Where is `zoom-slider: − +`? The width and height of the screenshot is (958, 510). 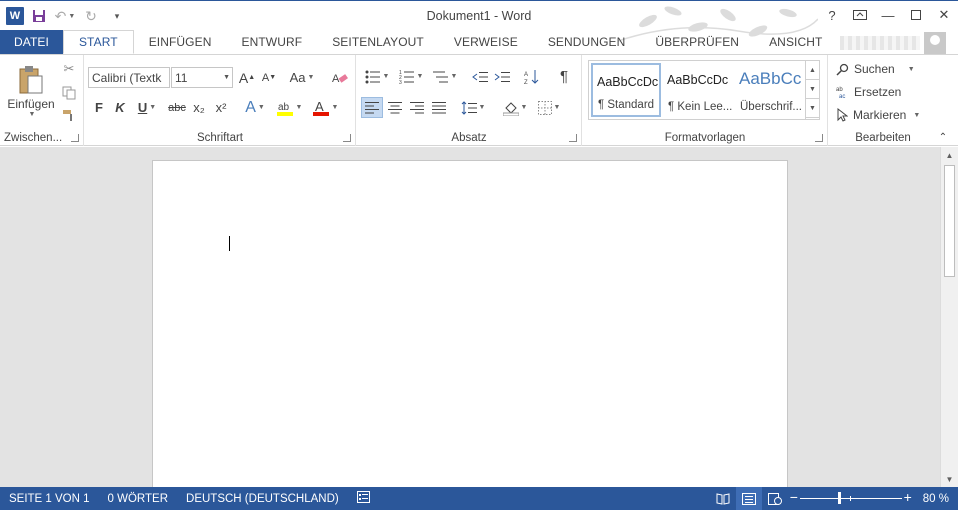 zoom-slider: − + is located at coordinates (851, 498).